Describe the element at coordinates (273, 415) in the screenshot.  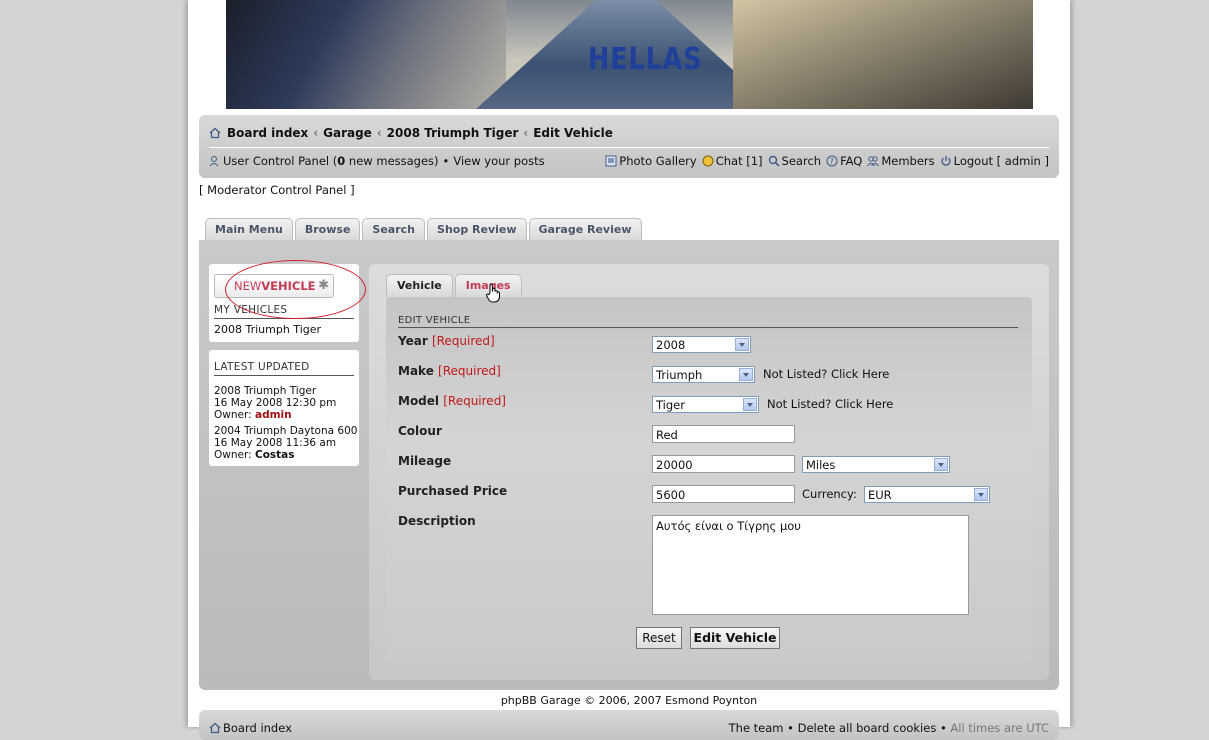
I see `owner-link: admin` at that location.